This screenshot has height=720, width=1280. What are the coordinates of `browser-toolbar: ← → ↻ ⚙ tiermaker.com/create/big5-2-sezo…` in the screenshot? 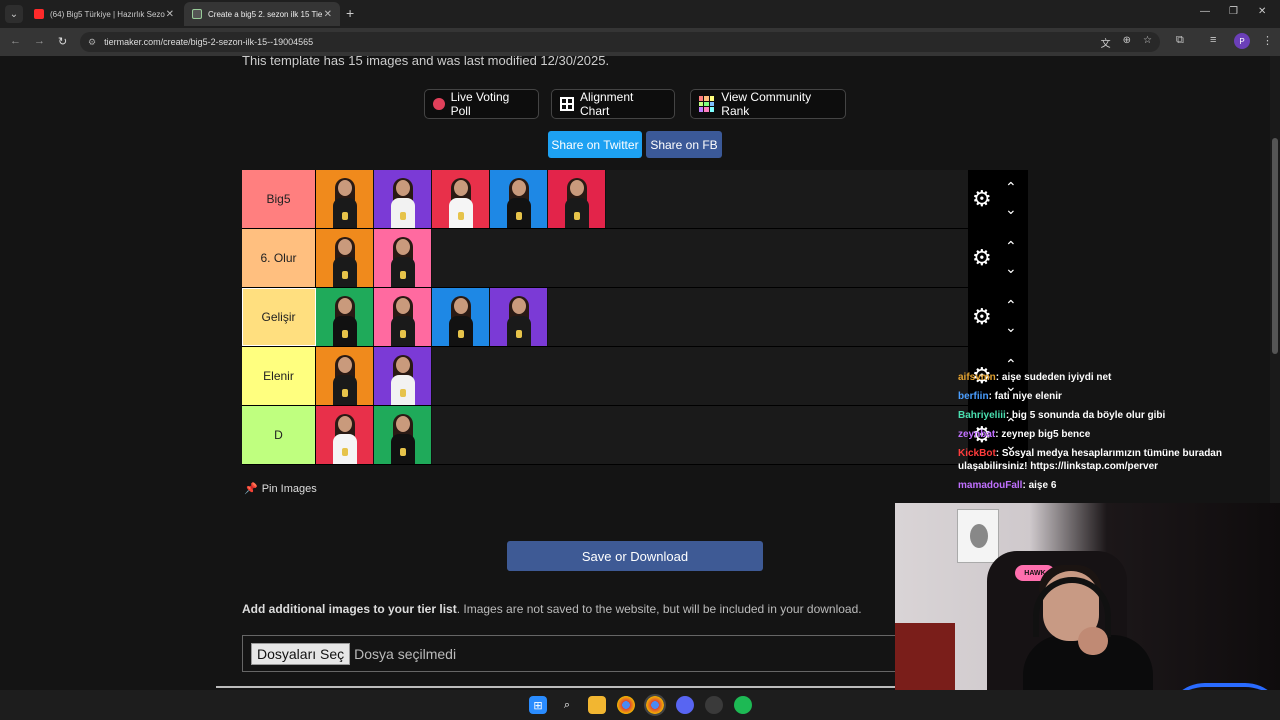 It's located at (640, 42).